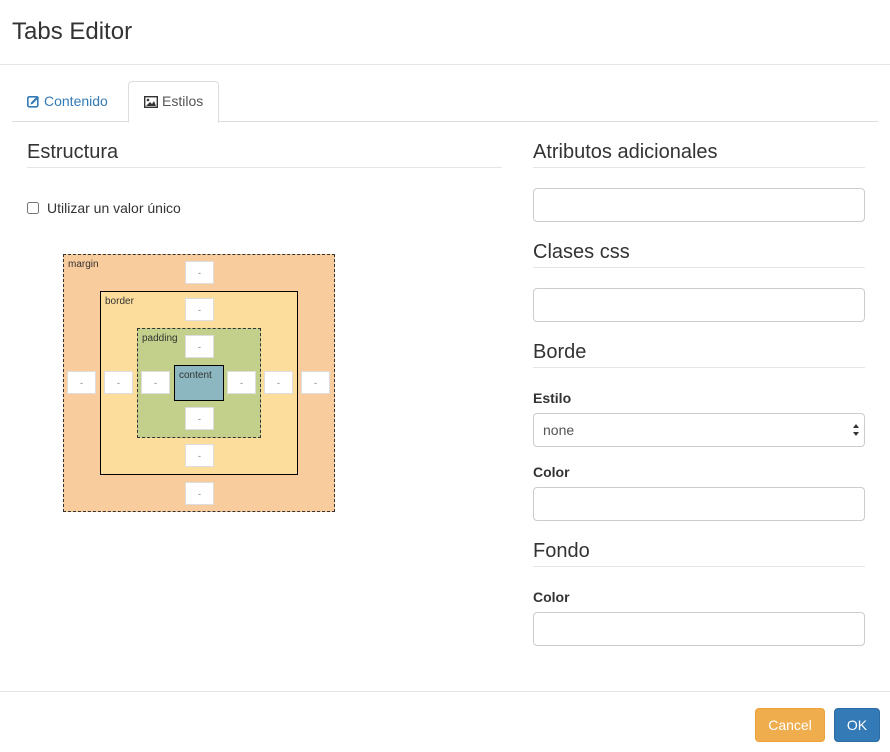  Describe the element at coordinates (699, 430) in the screenshot. I see `border-style-select: none` at that location.